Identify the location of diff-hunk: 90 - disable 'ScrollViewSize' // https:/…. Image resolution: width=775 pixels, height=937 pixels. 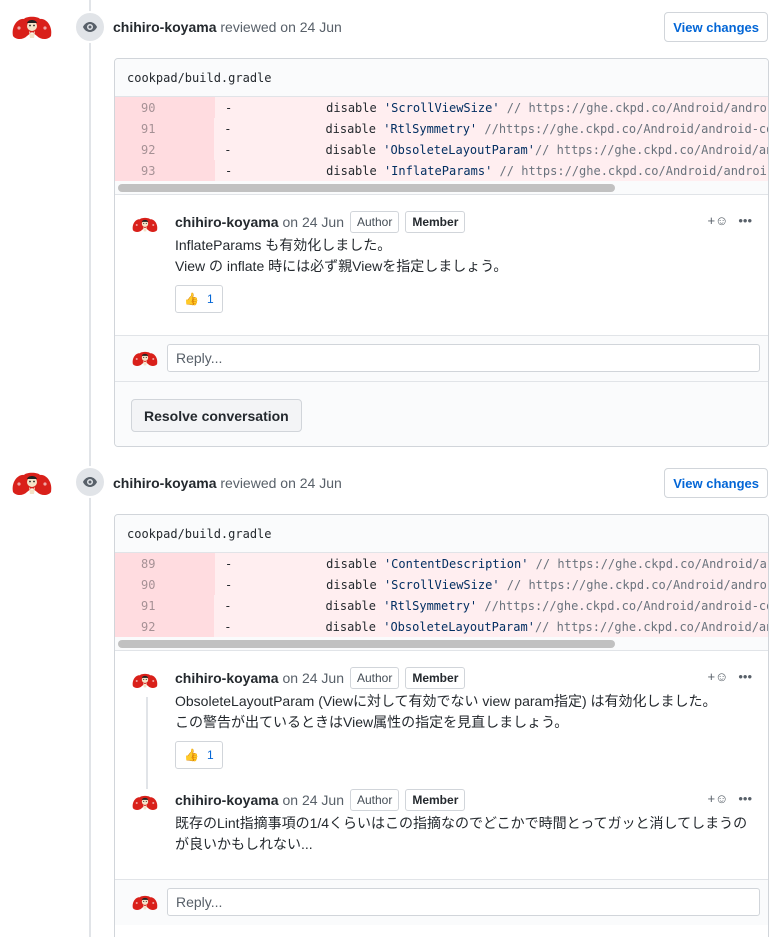
(441, 139).